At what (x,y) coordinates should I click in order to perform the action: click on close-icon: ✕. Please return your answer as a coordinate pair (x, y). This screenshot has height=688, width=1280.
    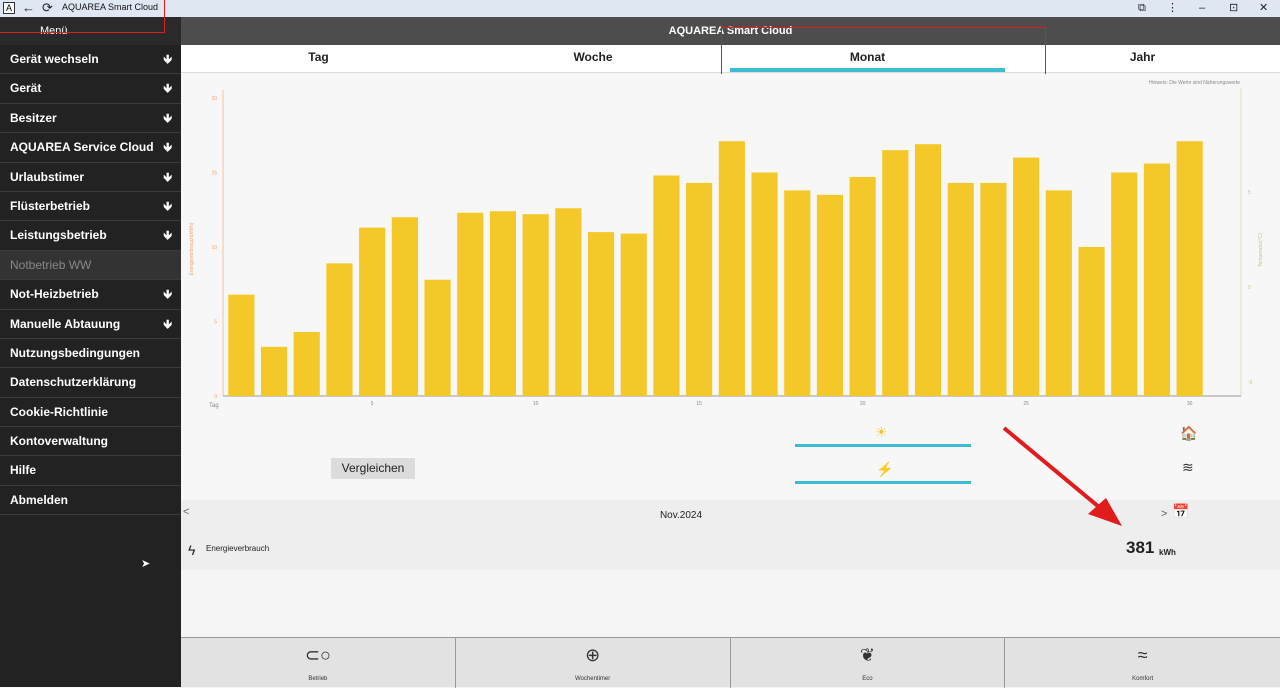
    Looking at the image, I should click on (1263, 8).